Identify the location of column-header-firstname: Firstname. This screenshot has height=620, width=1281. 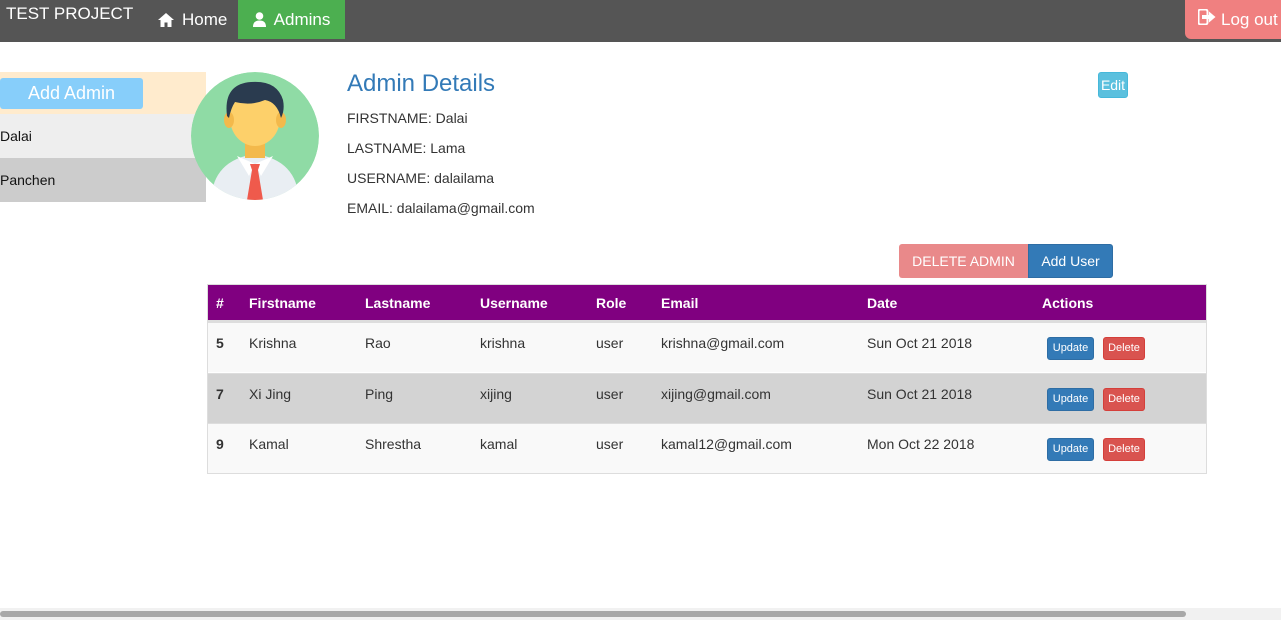
(282, 303).